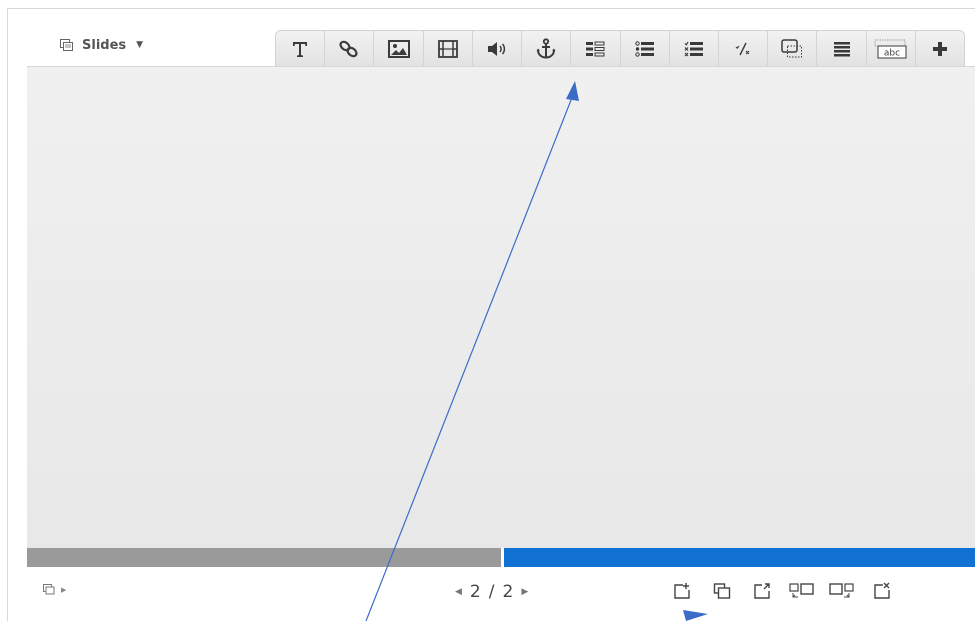 The image size is (975, 621). I want to click on hotspot-icon, so click(792, 47).